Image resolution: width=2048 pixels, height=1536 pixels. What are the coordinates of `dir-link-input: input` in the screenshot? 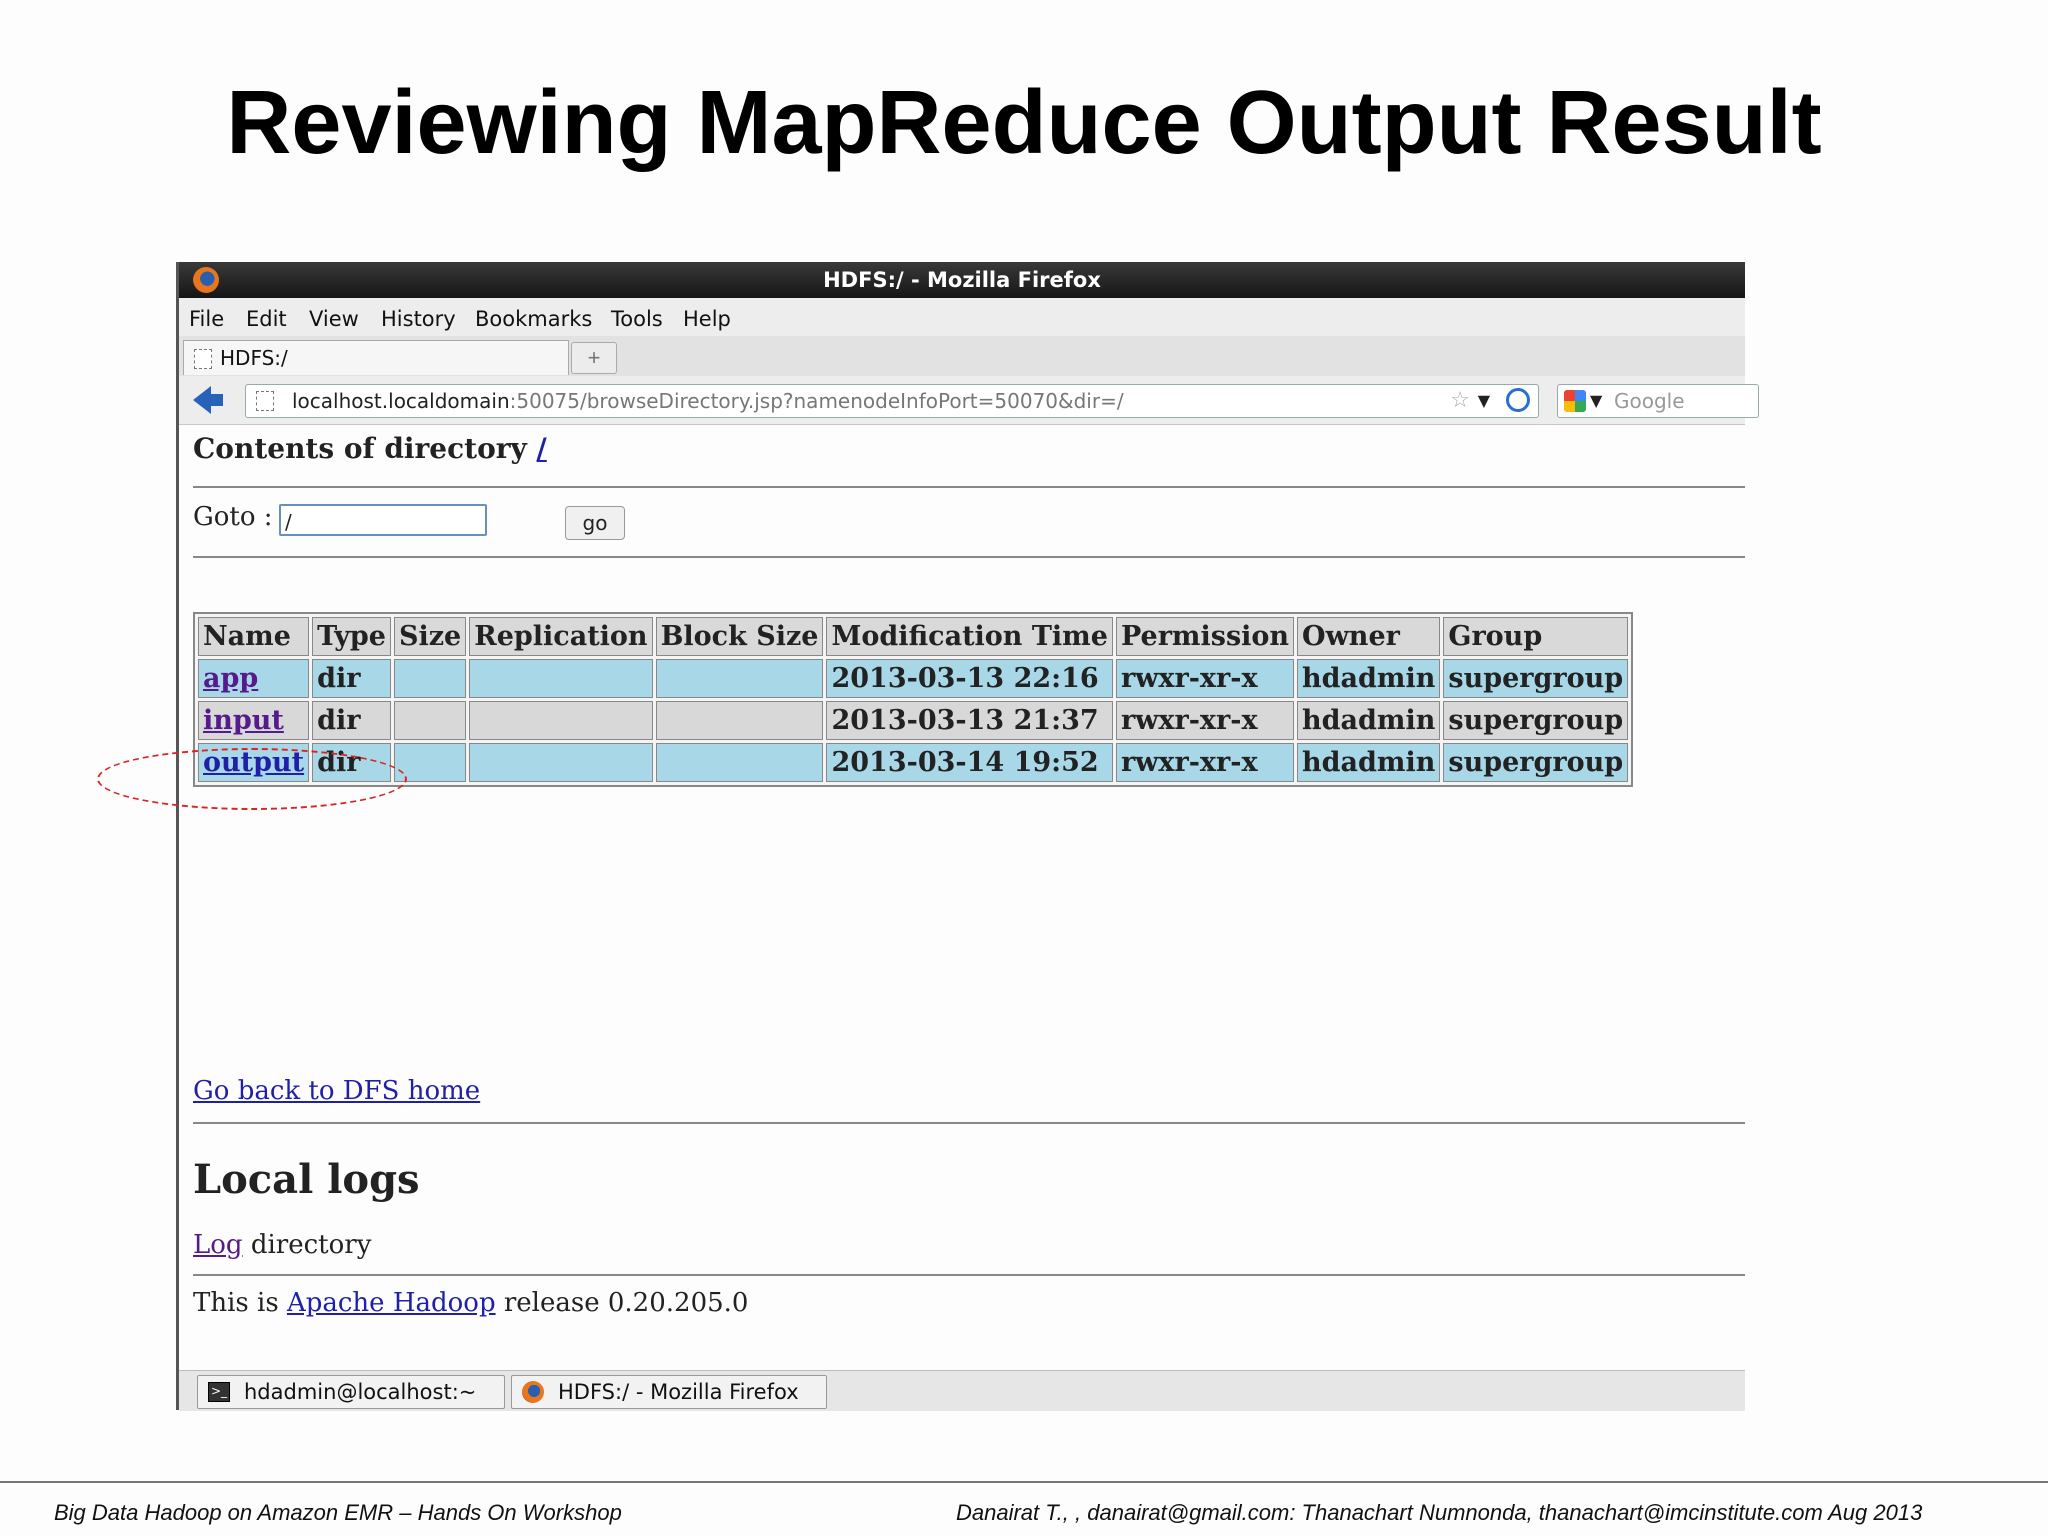 It's located at (243, 720).